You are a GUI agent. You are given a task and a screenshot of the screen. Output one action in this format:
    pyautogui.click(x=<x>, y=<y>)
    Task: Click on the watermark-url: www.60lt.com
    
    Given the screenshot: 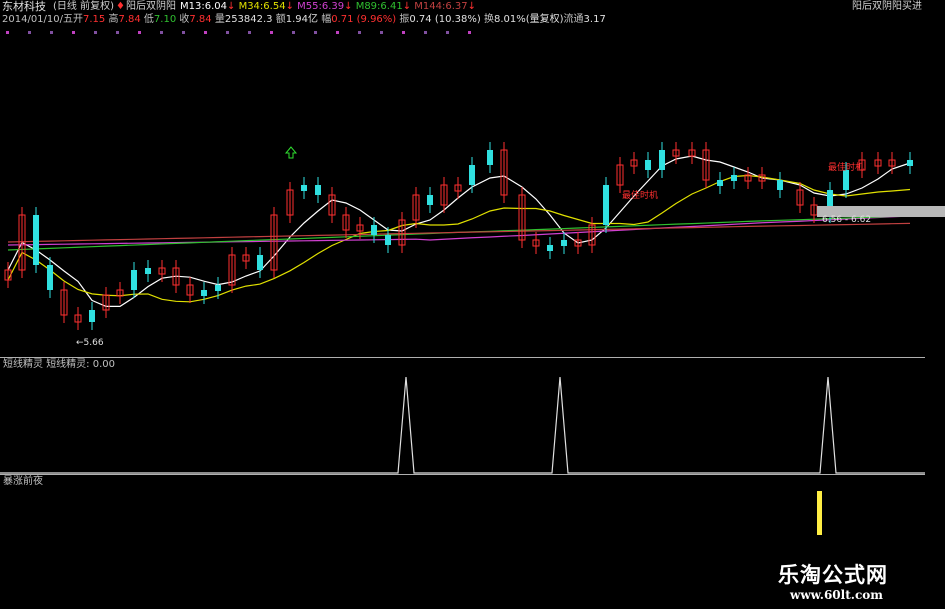 What is the action you would take?
    pyautogui.click(x=836, y=595)
    